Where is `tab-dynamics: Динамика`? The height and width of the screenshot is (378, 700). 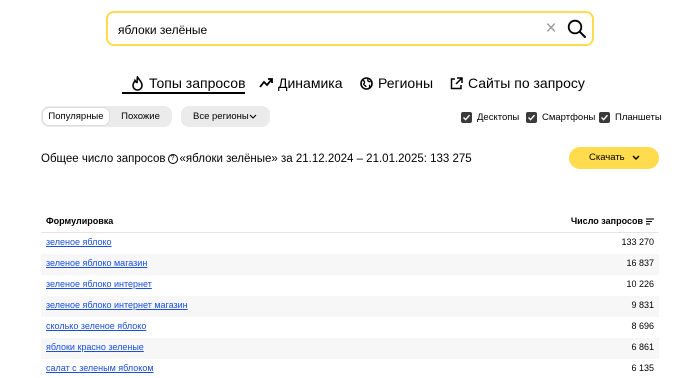 tab-dynamics: Динамика is located at coordinates (300, 83).